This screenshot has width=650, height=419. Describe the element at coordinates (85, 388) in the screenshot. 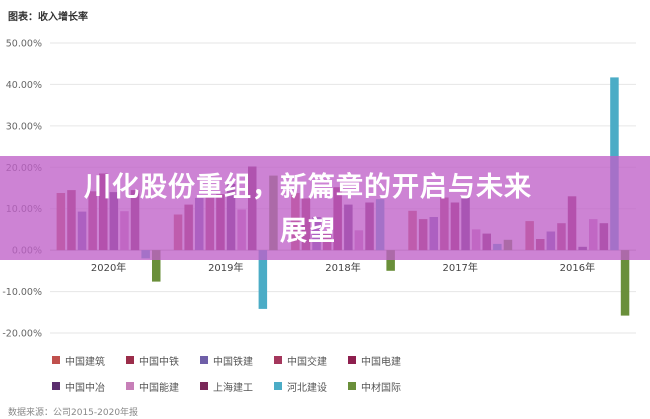

I see `legend-label: 中国中冶` at that location.